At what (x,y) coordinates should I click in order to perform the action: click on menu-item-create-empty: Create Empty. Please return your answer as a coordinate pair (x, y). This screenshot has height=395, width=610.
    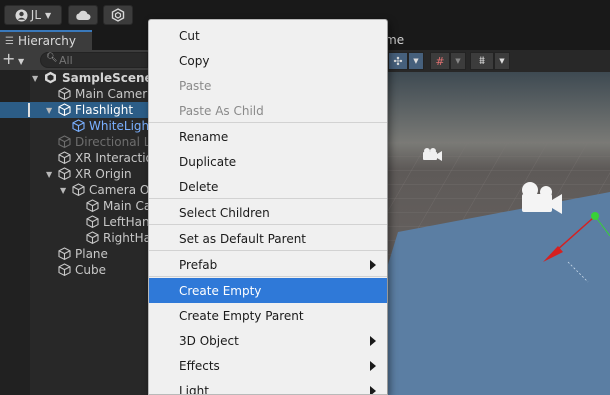
    Looking at the image, I should click on (268, 290).